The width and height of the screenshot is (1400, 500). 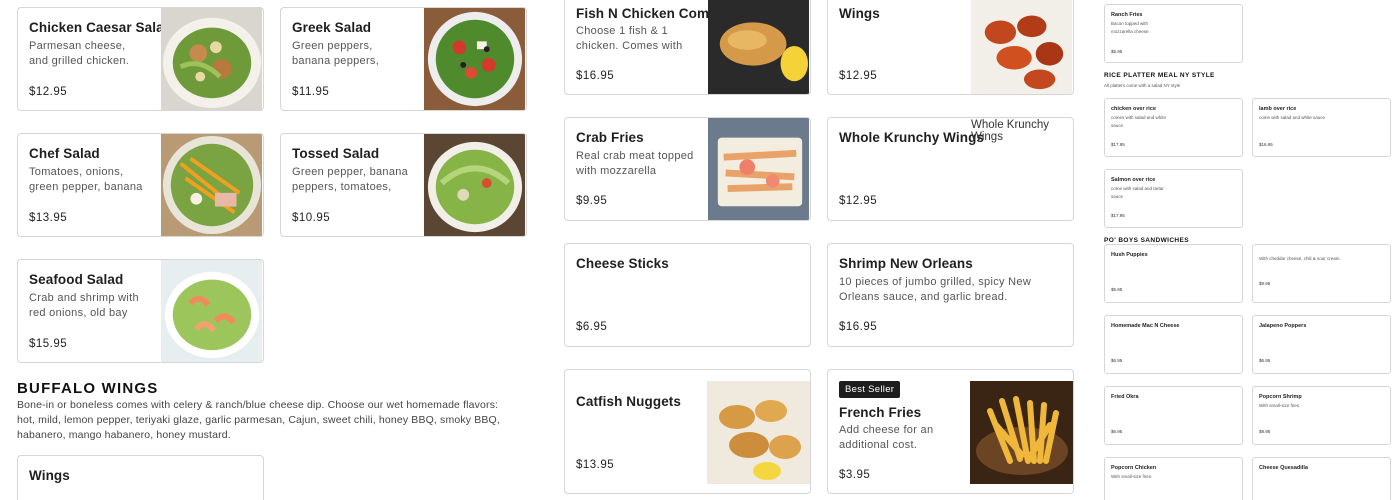 What do you see at coordinates (1173, 344) in the screenshot?
I see `mini-item-mac-n-cheese: Homemade Mac N Cheese $6.95` at bounding box center [1173, 344].